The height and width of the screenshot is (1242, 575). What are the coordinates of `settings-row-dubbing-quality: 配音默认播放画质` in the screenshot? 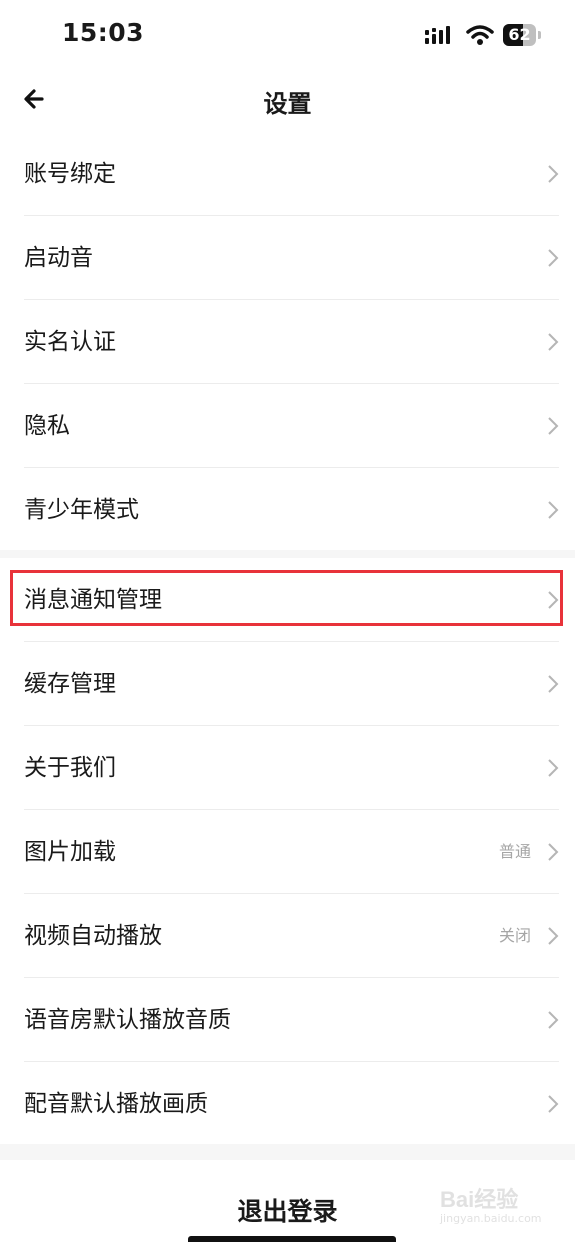 It's located at (287, 1104).